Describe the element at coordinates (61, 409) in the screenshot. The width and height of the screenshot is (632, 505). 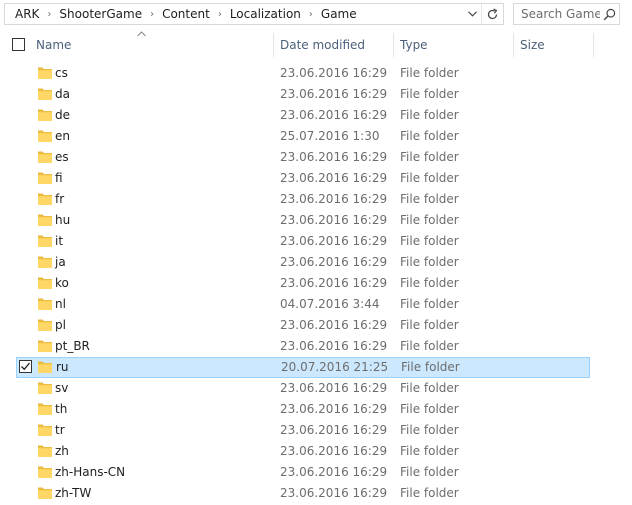
I see `file-name: th` at that location.